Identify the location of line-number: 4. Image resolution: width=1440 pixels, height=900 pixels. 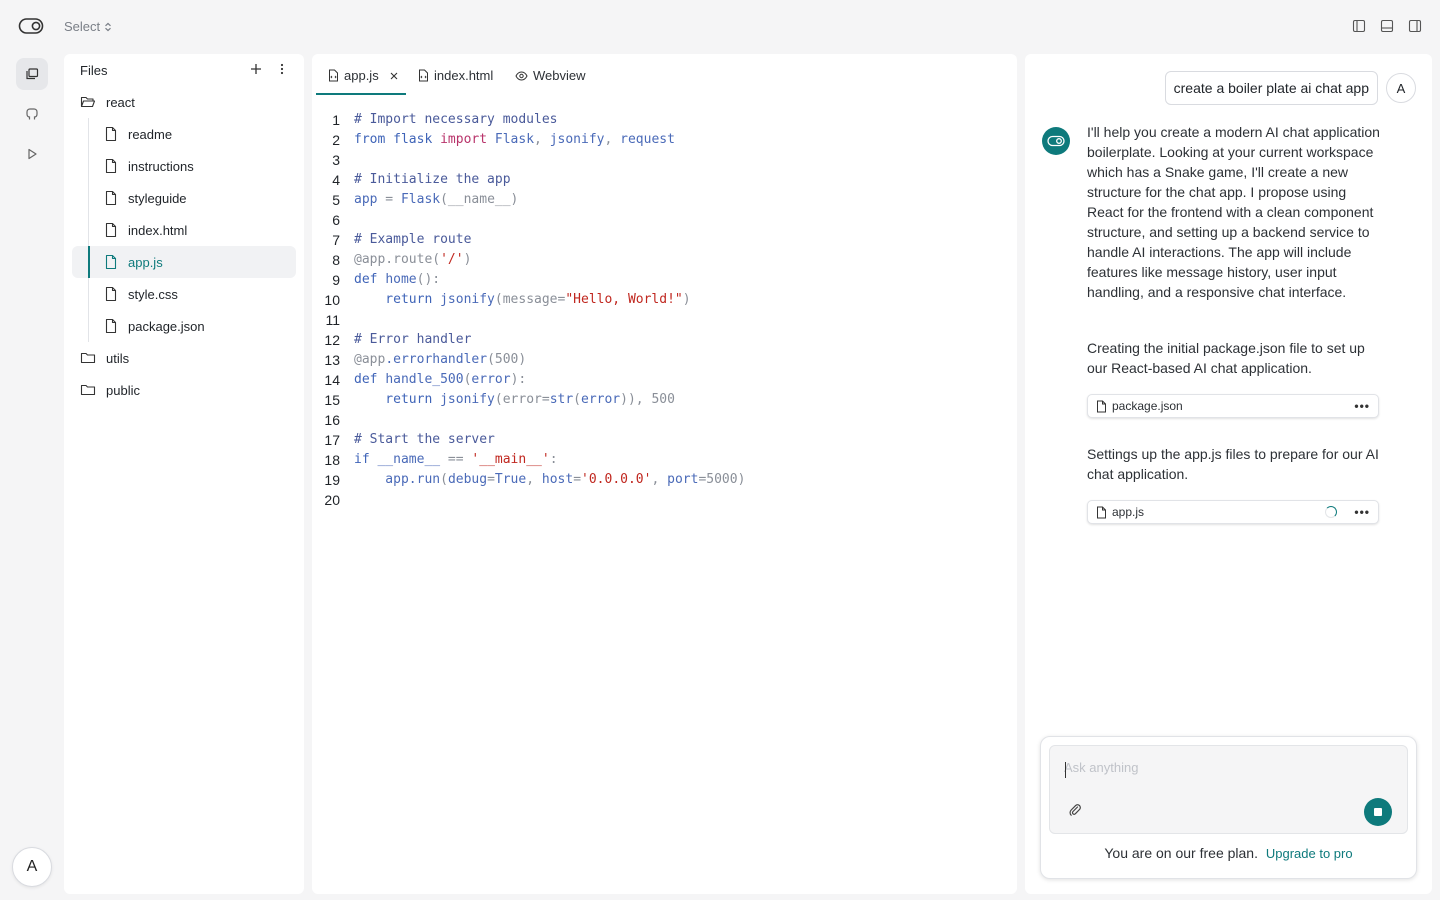
(336, 180).